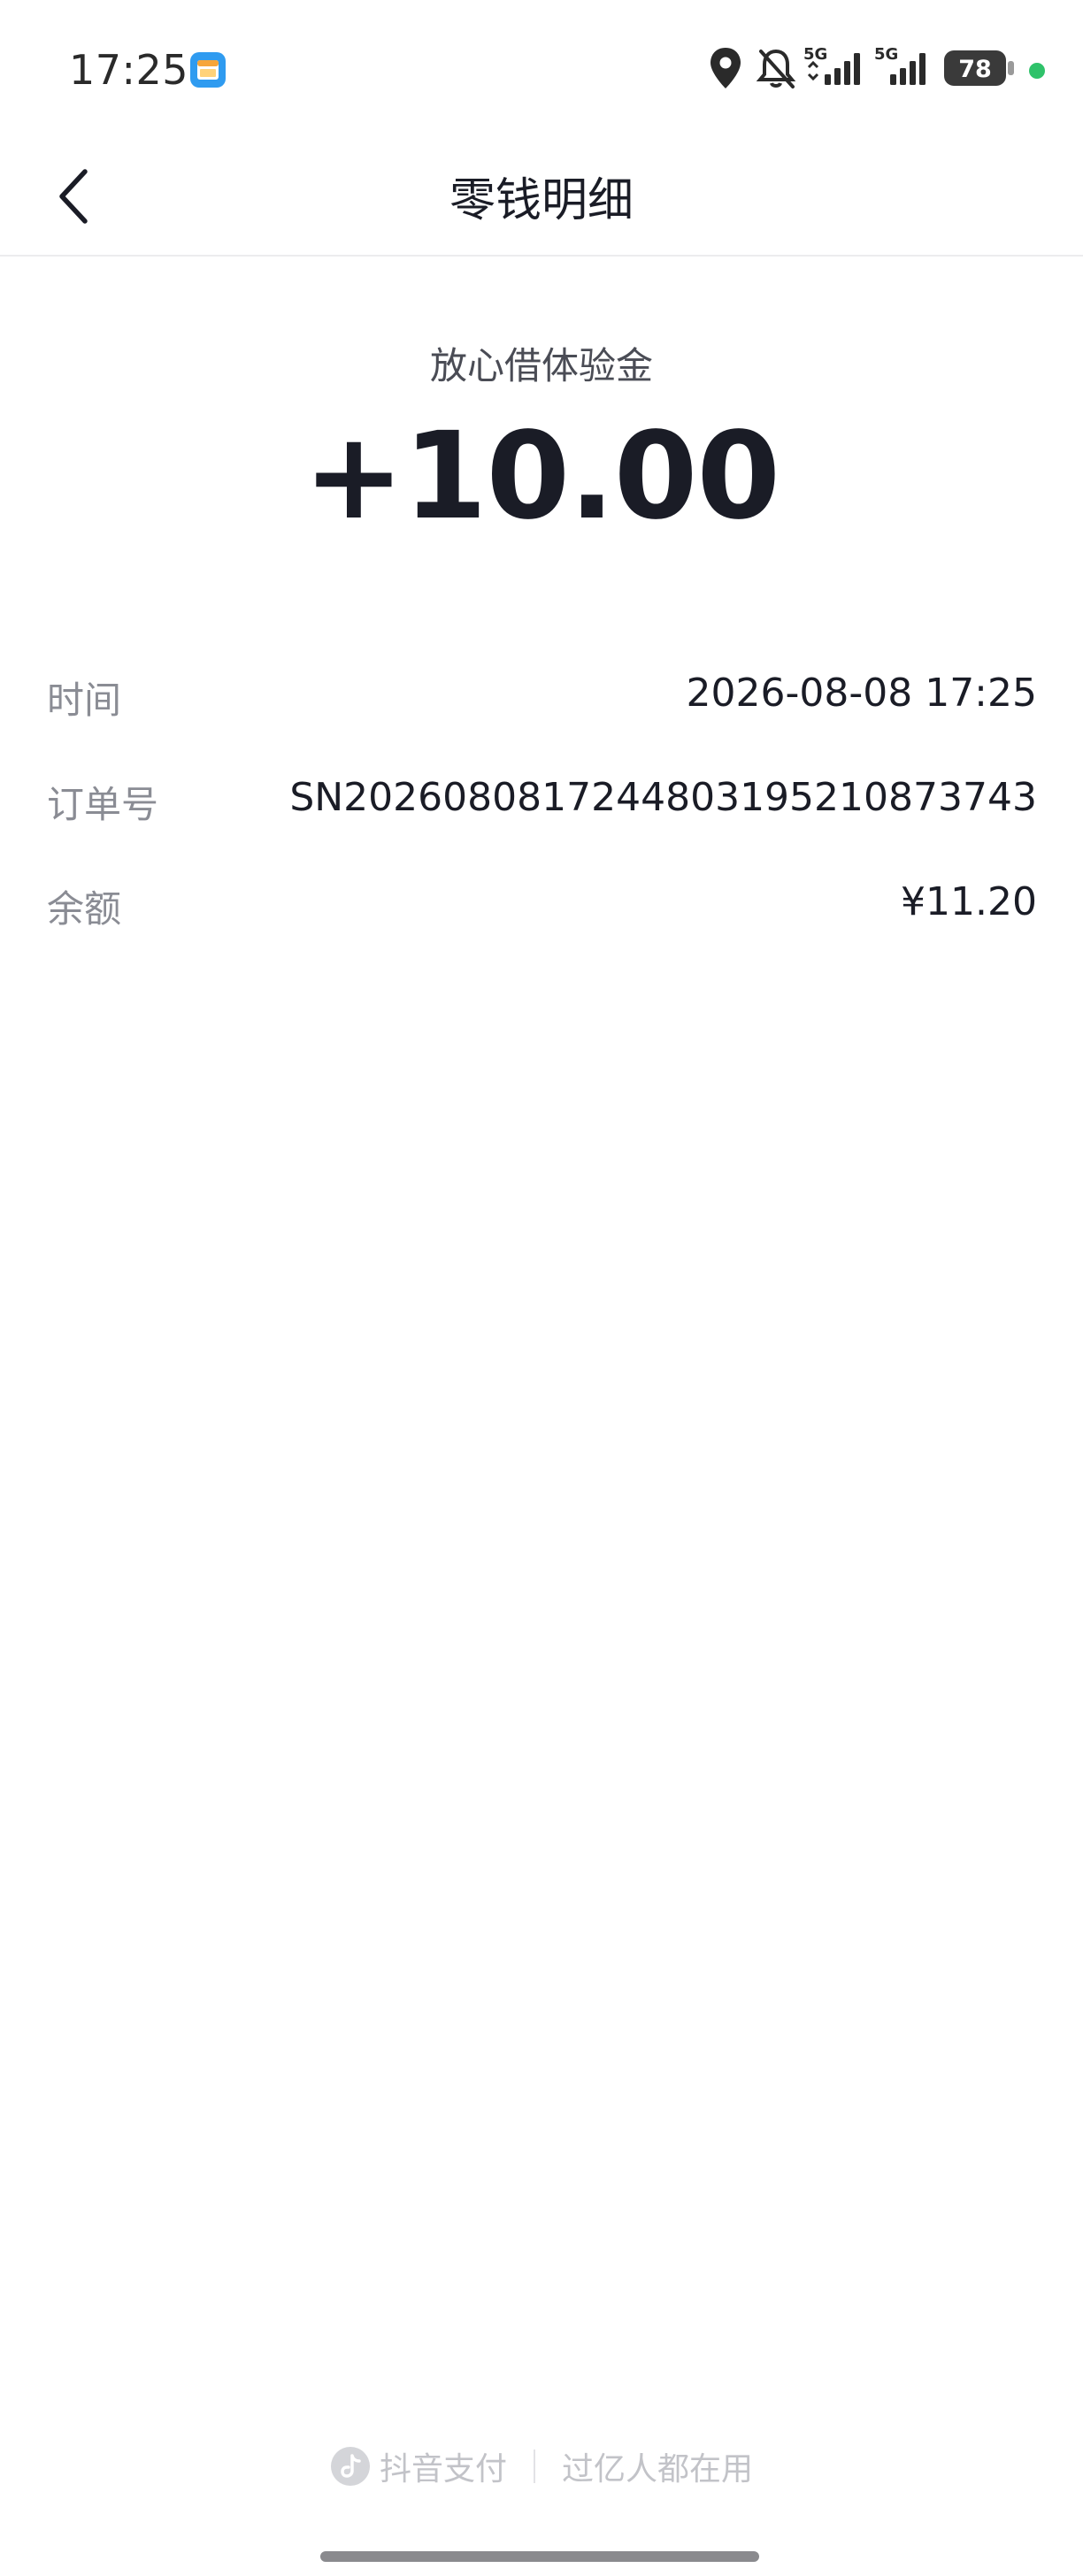 This screenshot has width=1083, height=2576. I want to click on footer-brand: 抖音支付, so click(418, 2466).